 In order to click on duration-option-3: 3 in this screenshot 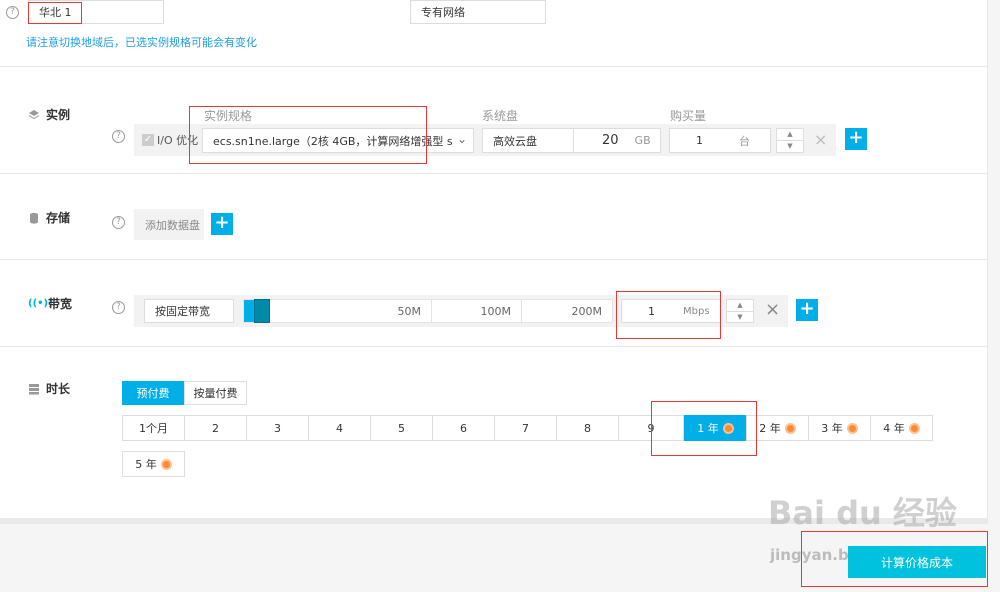, I will do `click(277, 428)`.